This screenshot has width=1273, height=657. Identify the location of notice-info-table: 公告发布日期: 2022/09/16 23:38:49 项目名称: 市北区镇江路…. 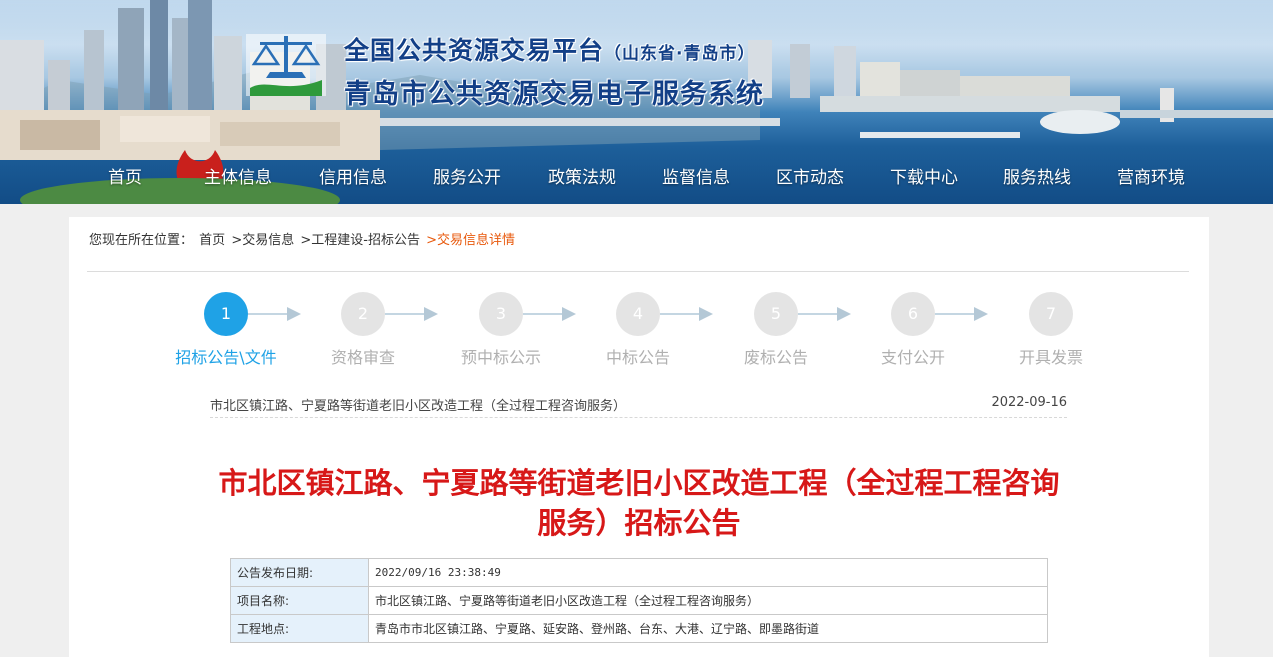
(639, 600).